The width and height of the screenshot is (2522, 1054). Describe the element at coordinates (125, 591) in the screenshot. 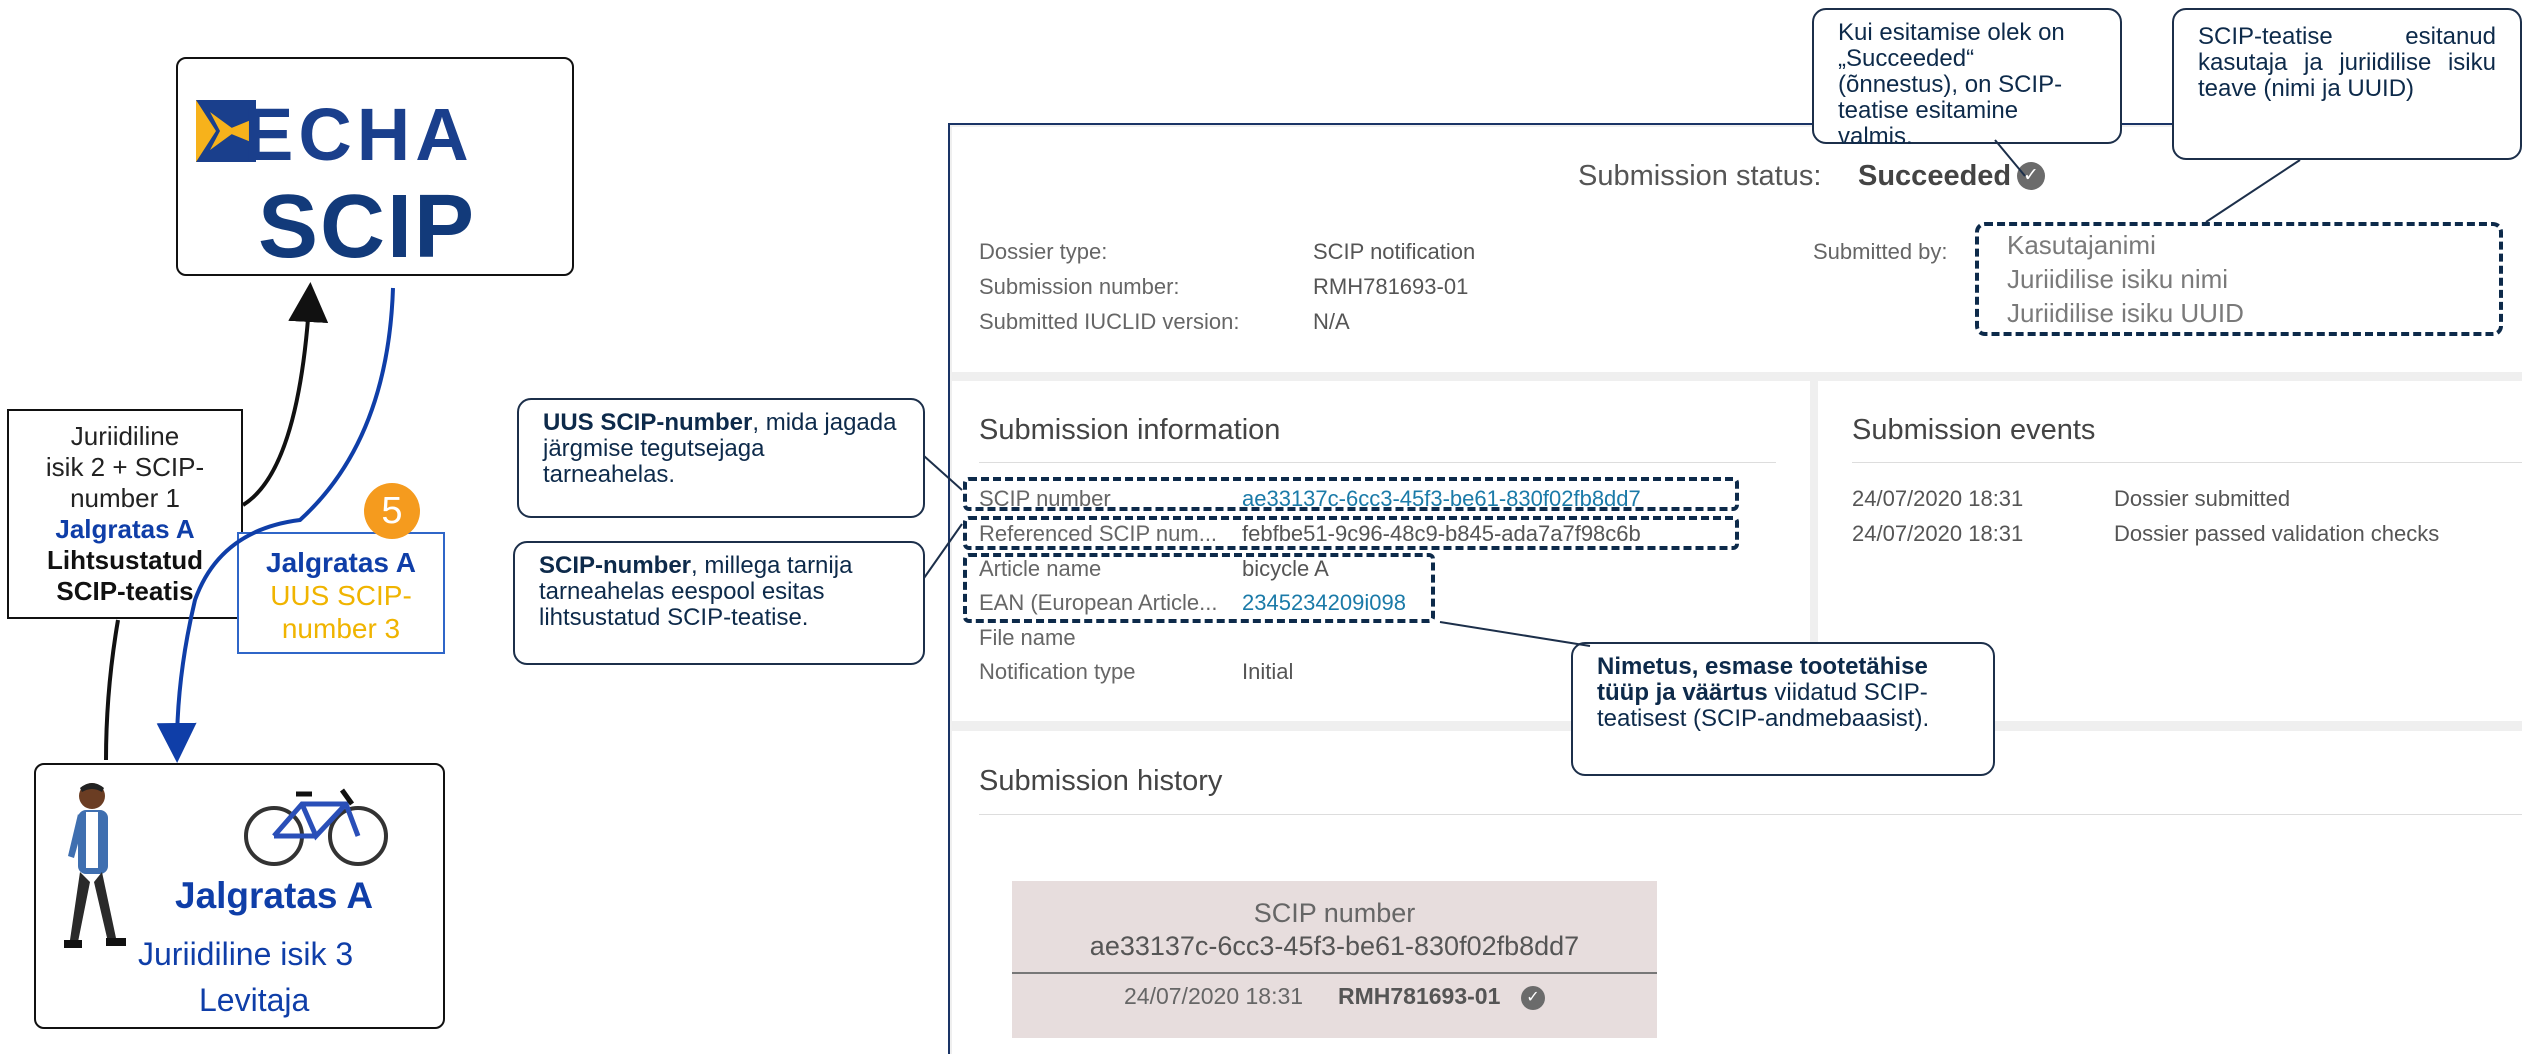

I see `le2-notification: SCIP-teatis` at that location.